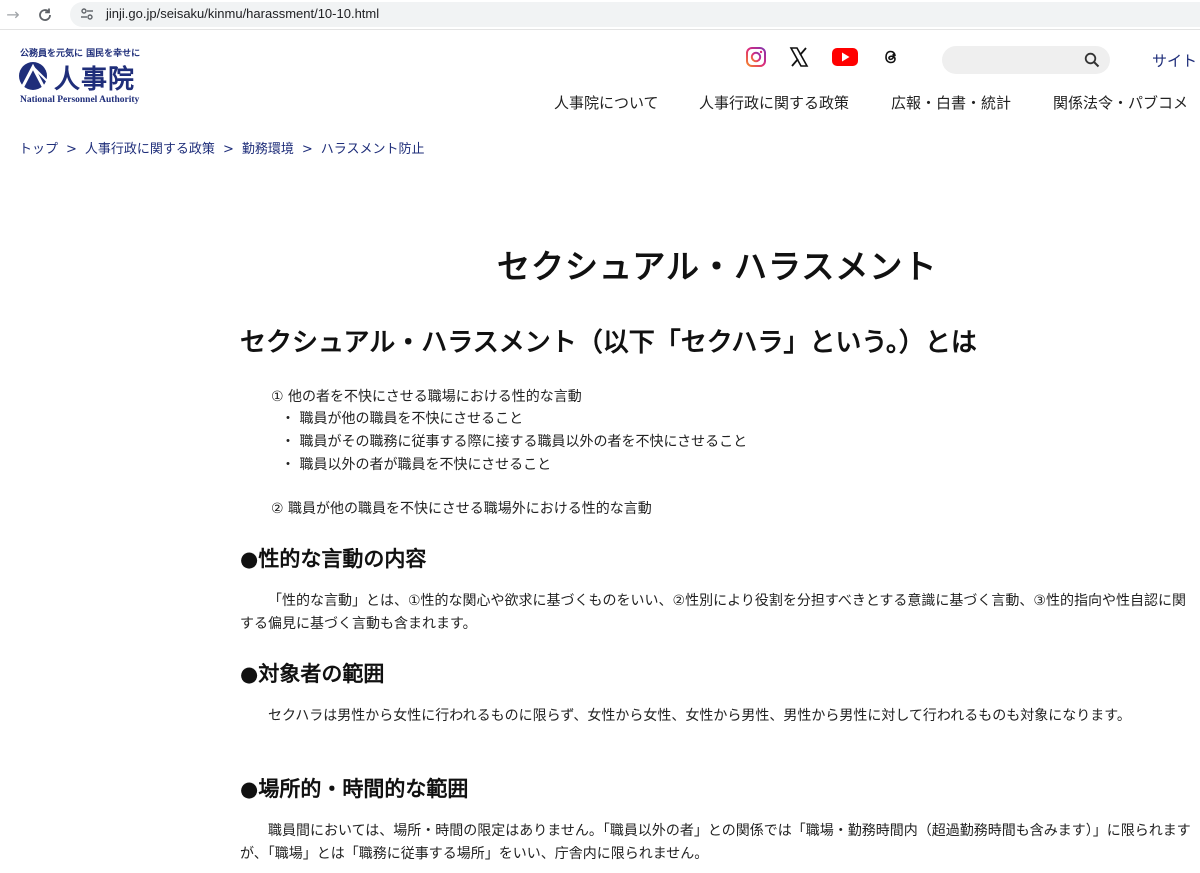  Describe the element at coordinates (1120, 102) in the screenshot. I see `nav-laws: 関係法令・パブコメ` at that location.